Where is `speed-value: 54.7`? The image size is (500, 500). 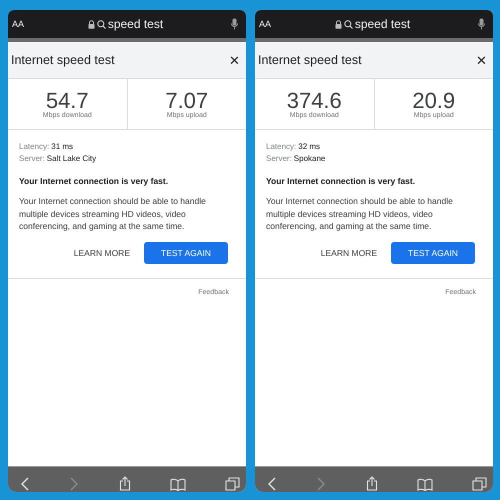
speed-value: 54.7 is located at coordinates (67, 101).